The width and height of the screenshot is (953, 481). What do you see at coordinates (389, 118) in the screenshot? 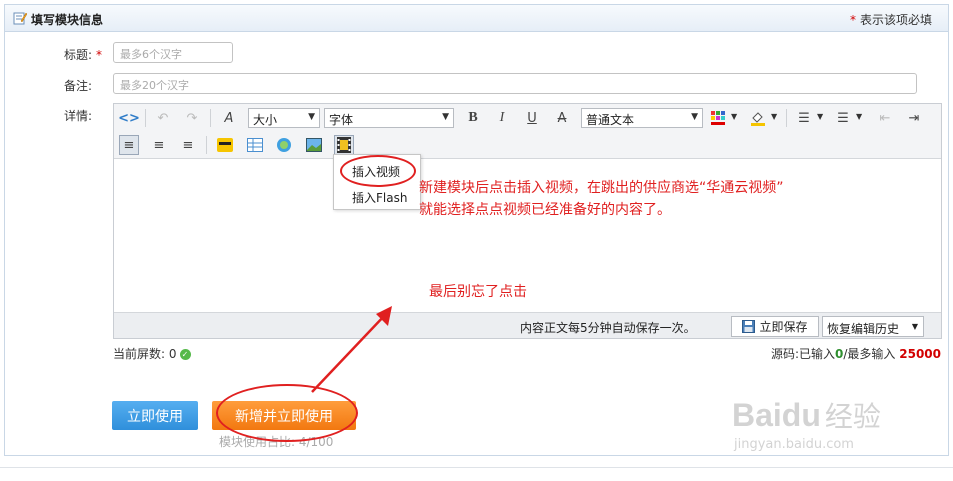
I see `font-family-select: 字体 ▼` at bounding box center [389, 118].